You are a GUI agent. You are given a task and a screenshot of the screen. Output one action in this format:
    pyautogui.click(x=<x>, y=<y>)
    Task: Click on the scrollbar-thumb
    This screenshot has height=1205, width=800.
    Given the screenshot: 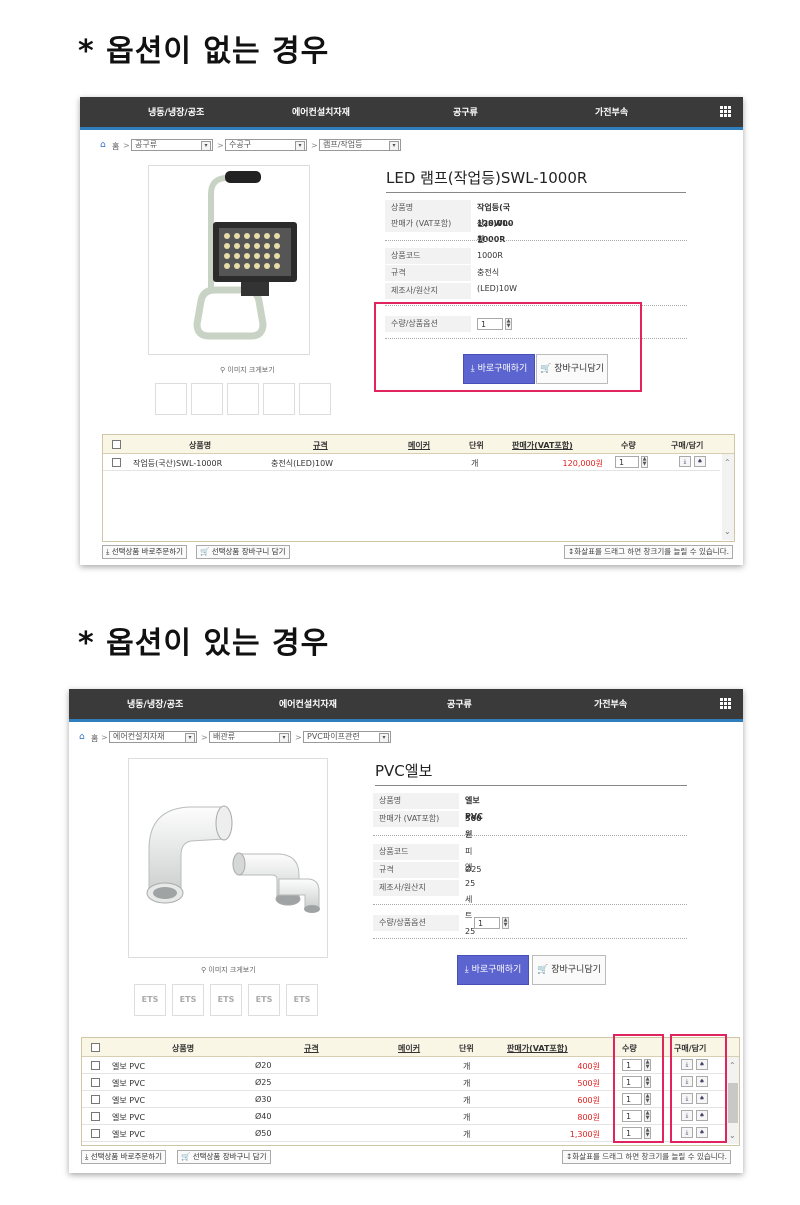 What is the action you would take?
    pyautogui.click(x=733, y=1103)
    